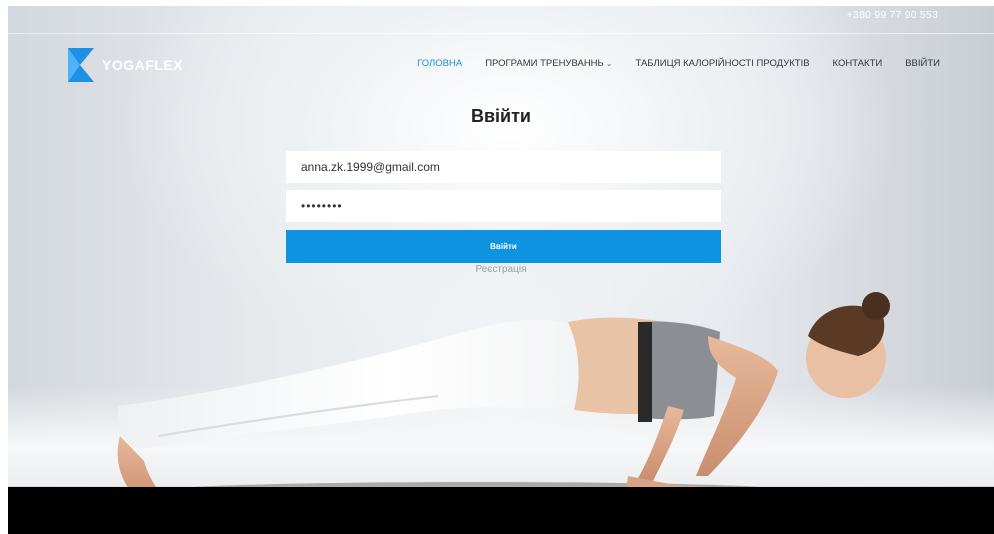  Describe the element at coordinates (544, 63) in the screenshot. I see `nav-programs-label: ПРОГРАМИ ТРЕНУВАННЬ` at that location.